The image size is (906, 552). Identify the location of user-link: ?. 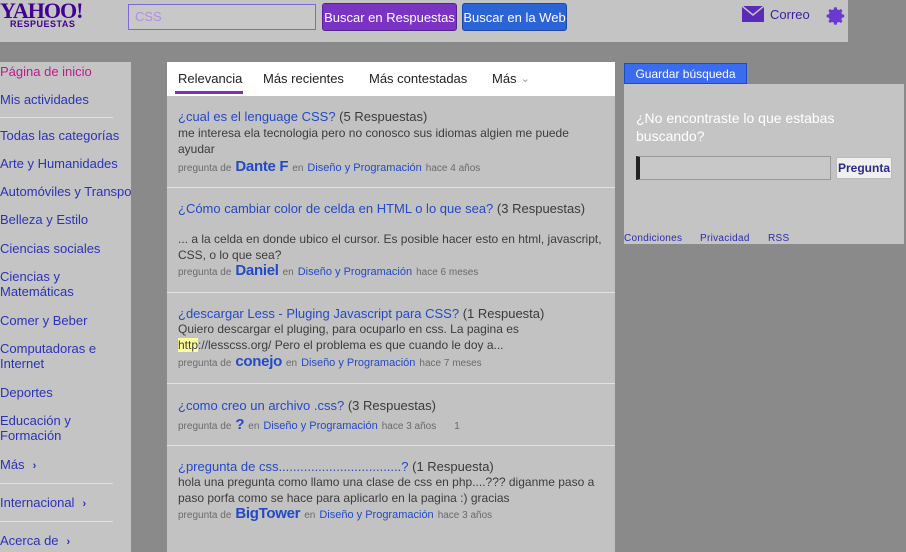
(239, 424).